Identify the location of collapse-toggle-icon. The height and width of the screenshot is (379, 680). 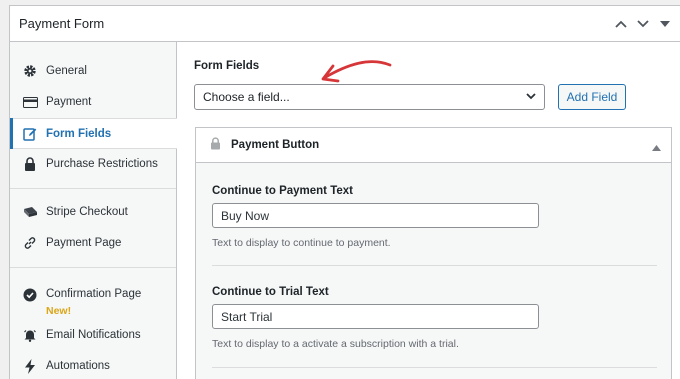
(665, 24).